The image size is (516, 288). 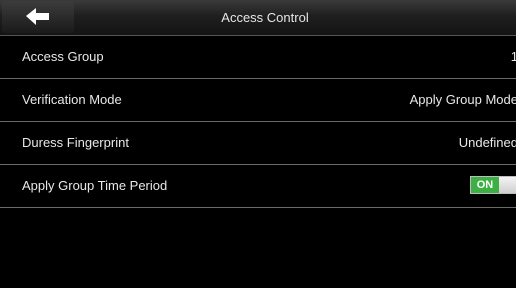 I want to click on setting-label: Duress Fingerprint, so click(x=75, y=142).